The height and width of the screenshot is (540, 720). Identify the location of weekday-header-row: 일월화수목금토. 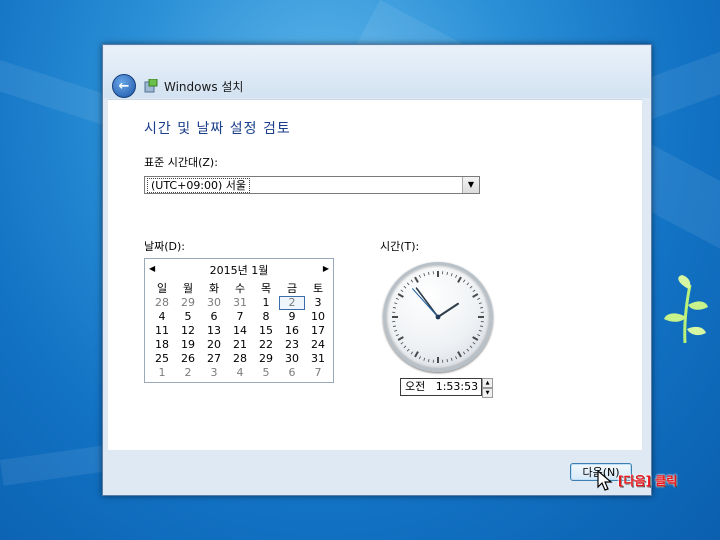
(240, 289).